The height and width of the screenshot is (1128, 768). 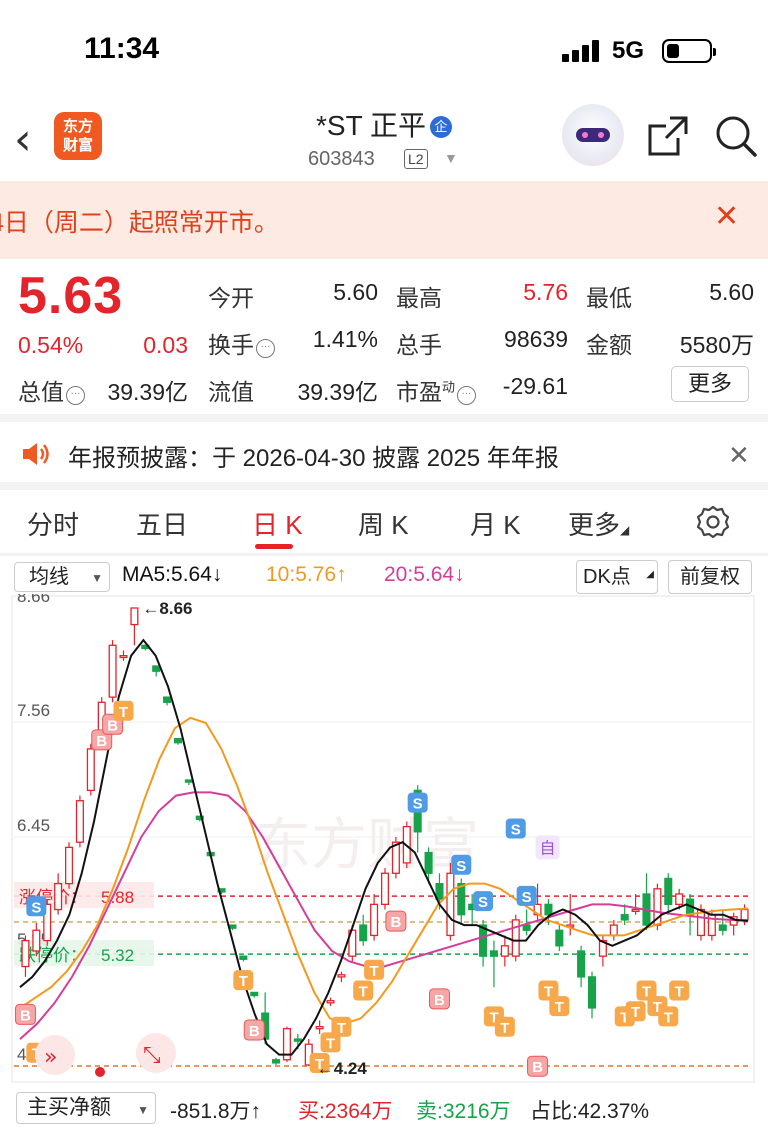 I want to click on expand-icon: », so click(x=55, y=1055).